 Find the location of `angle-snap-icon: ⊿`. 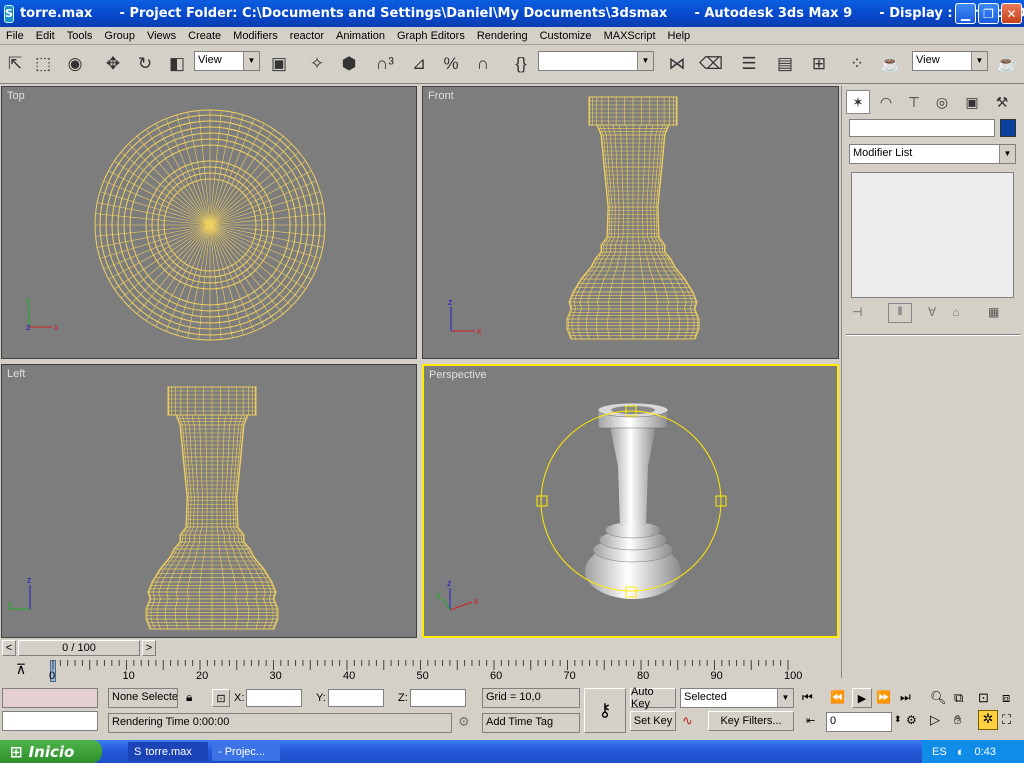

angle-snap-icon: ⊿ is located at coordinates (419, 64).